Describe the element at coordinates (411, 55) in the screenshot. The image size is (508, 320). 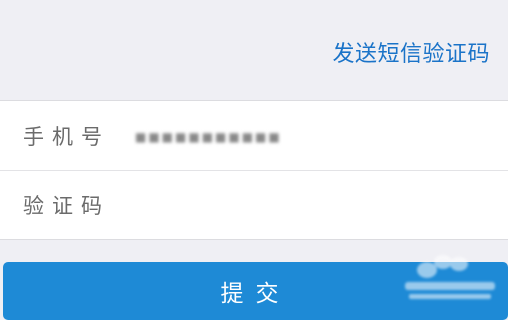
I see `send-sms-code-link: 发送短信验证码` at that location.